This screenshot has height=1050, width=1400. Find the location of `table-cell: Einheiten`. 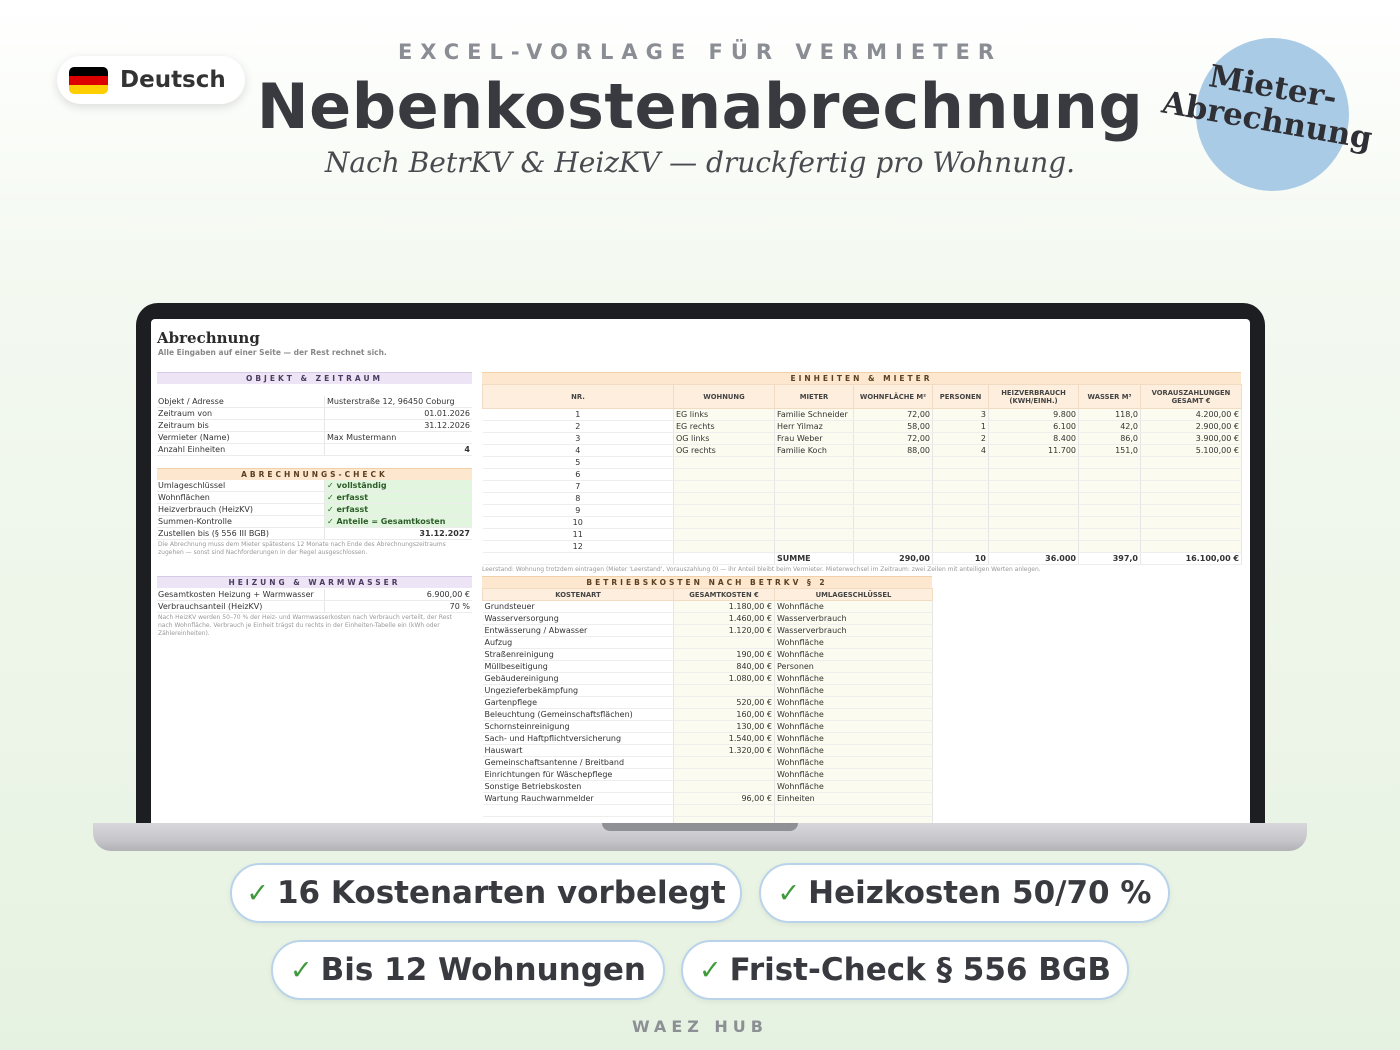

table-cell: Einheiten is located at coordinates (853, 798).